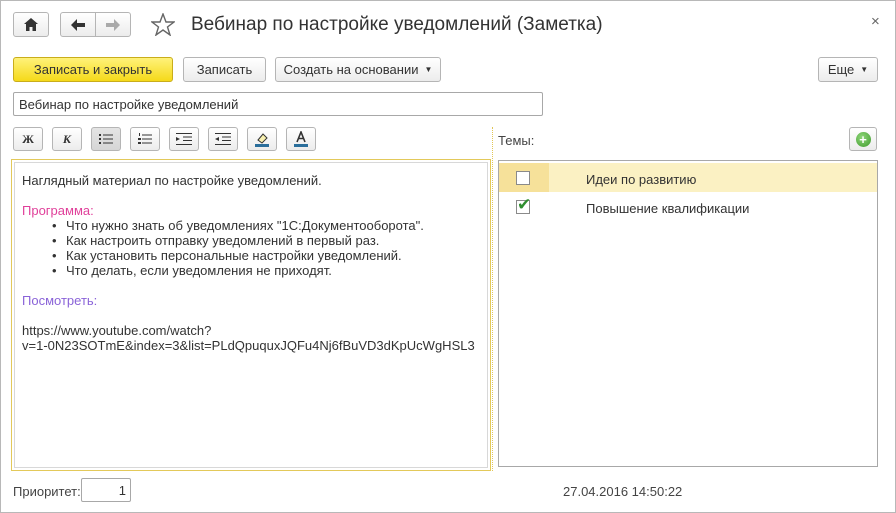  Describe the element at coordinates (117, 330) in the screenshot. I see `video-url-line-1: https://www.youtube.com/watch?` at that location.